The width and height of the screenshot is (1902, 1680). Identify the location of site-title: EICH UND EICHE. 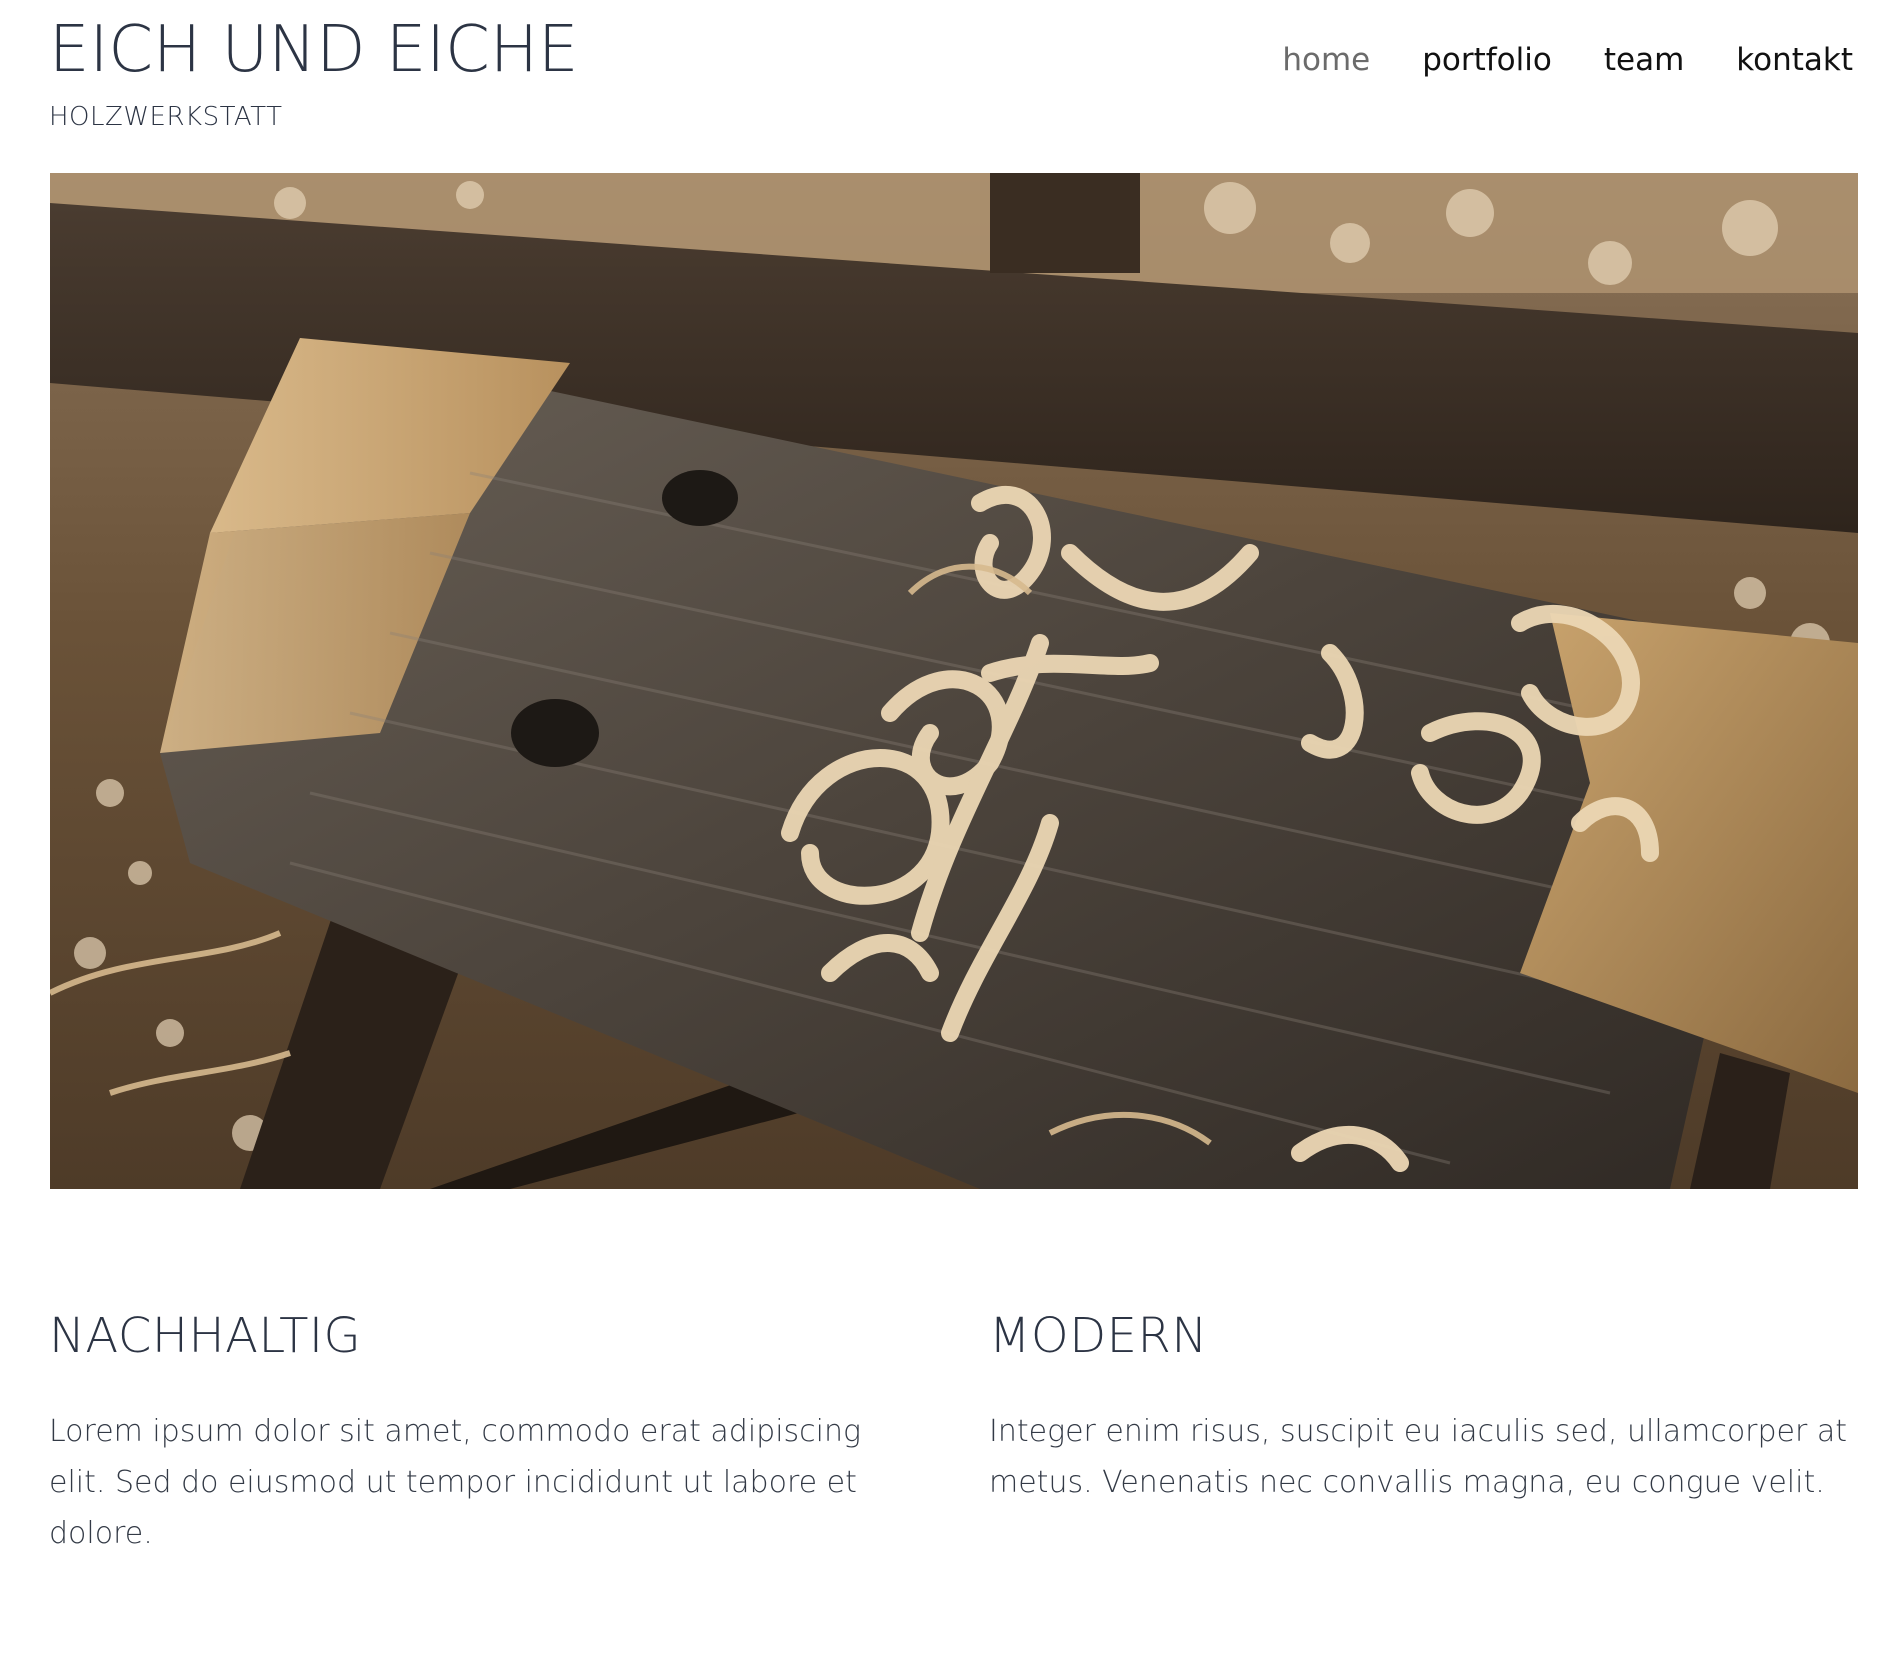
(313, 50).